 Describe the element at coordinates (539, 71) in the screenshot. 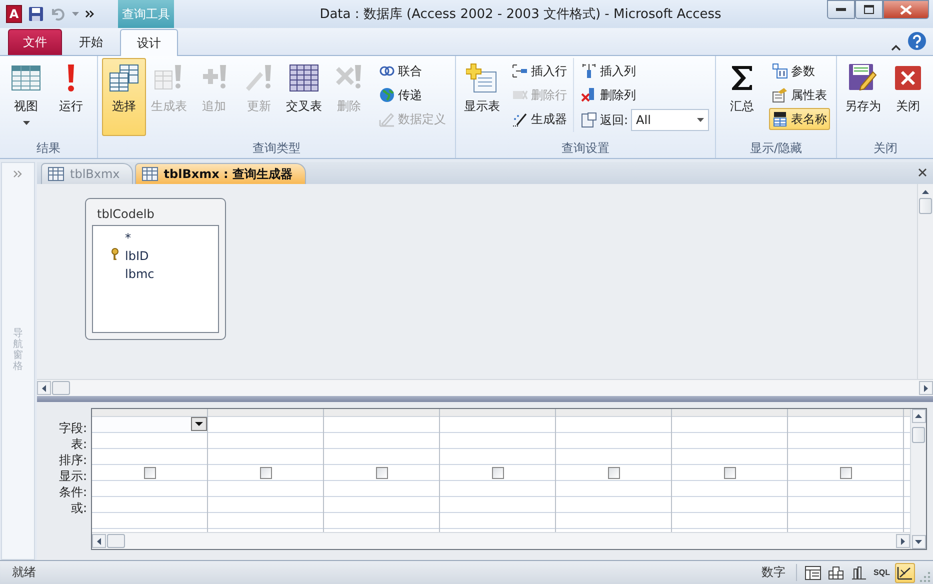

I see `ribbon-button: 插入行` at that location.